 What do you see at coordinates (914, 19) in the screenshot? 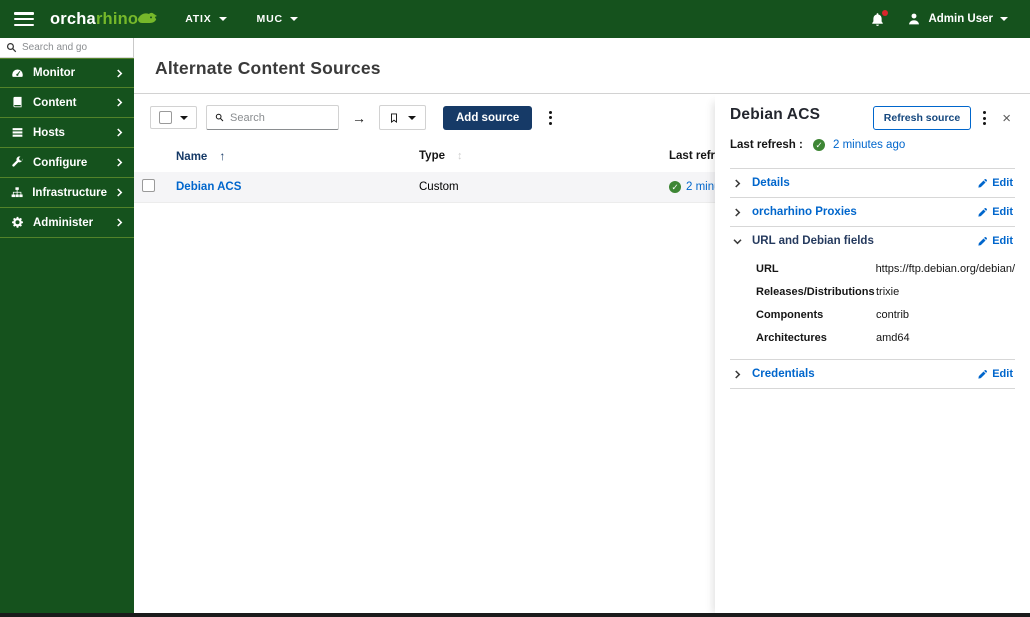
I see `user-icon` at bounding box center [914, 19].